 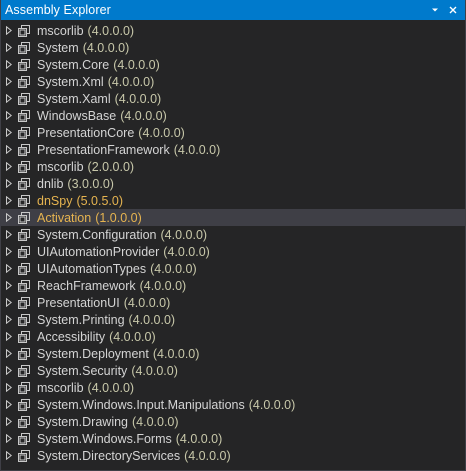 What do you see at coordinates (233, 10) in the screenshot?
I see `panel-titlebar: Assembly Explorer` at bounding box center [233, 10].